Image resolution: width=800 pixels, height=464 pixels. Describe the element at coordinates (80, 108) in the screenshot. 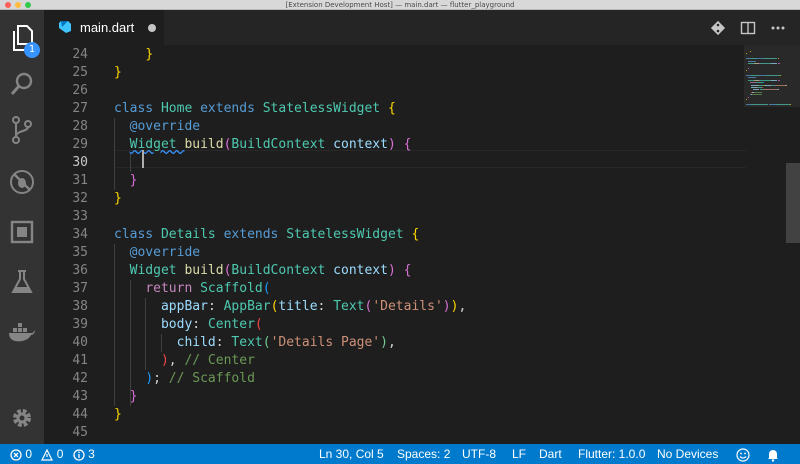

I see `line-number: 27` at that location.